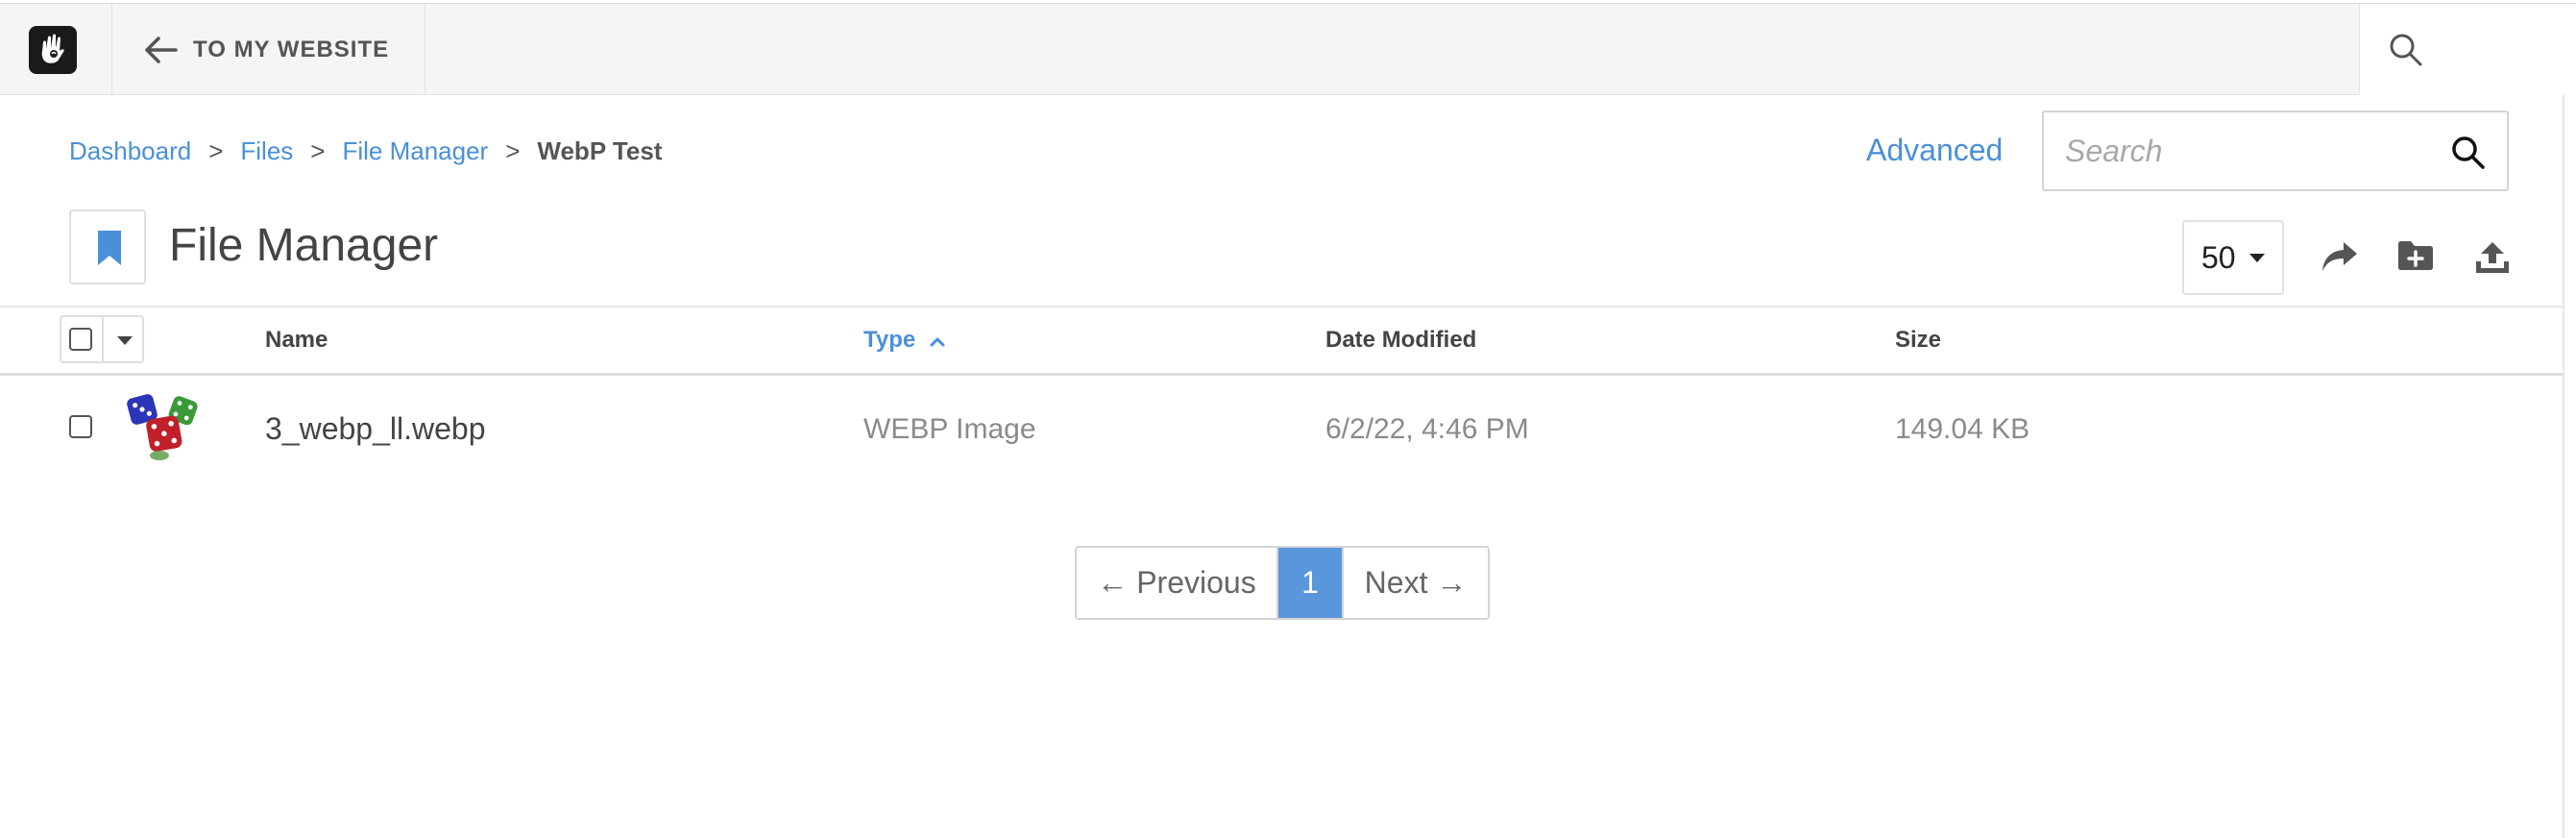 The width and height of the screenshot is (2576, 838). I want to click on row-checkbox, so click(80, 426).